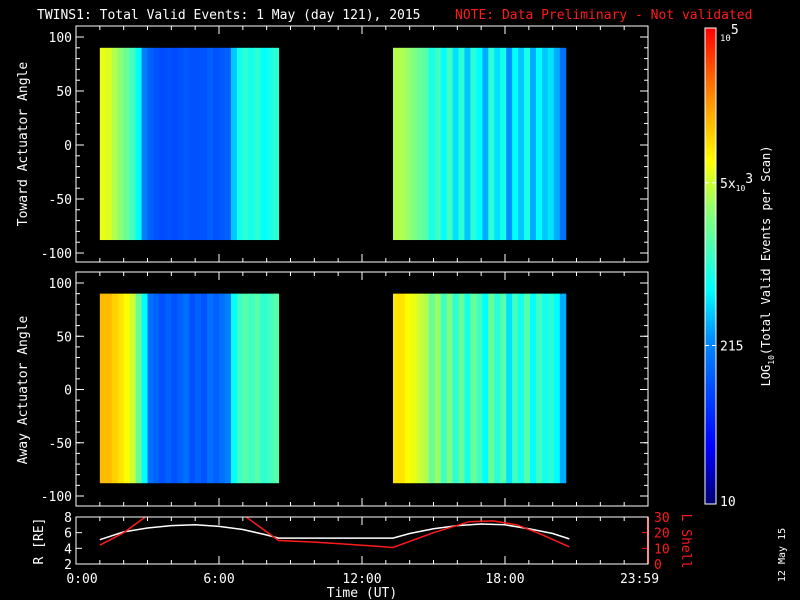 The height and width of the screenshot is (600, 800). I want to click on date-stamp: 12 May 15, so click(782, 555).